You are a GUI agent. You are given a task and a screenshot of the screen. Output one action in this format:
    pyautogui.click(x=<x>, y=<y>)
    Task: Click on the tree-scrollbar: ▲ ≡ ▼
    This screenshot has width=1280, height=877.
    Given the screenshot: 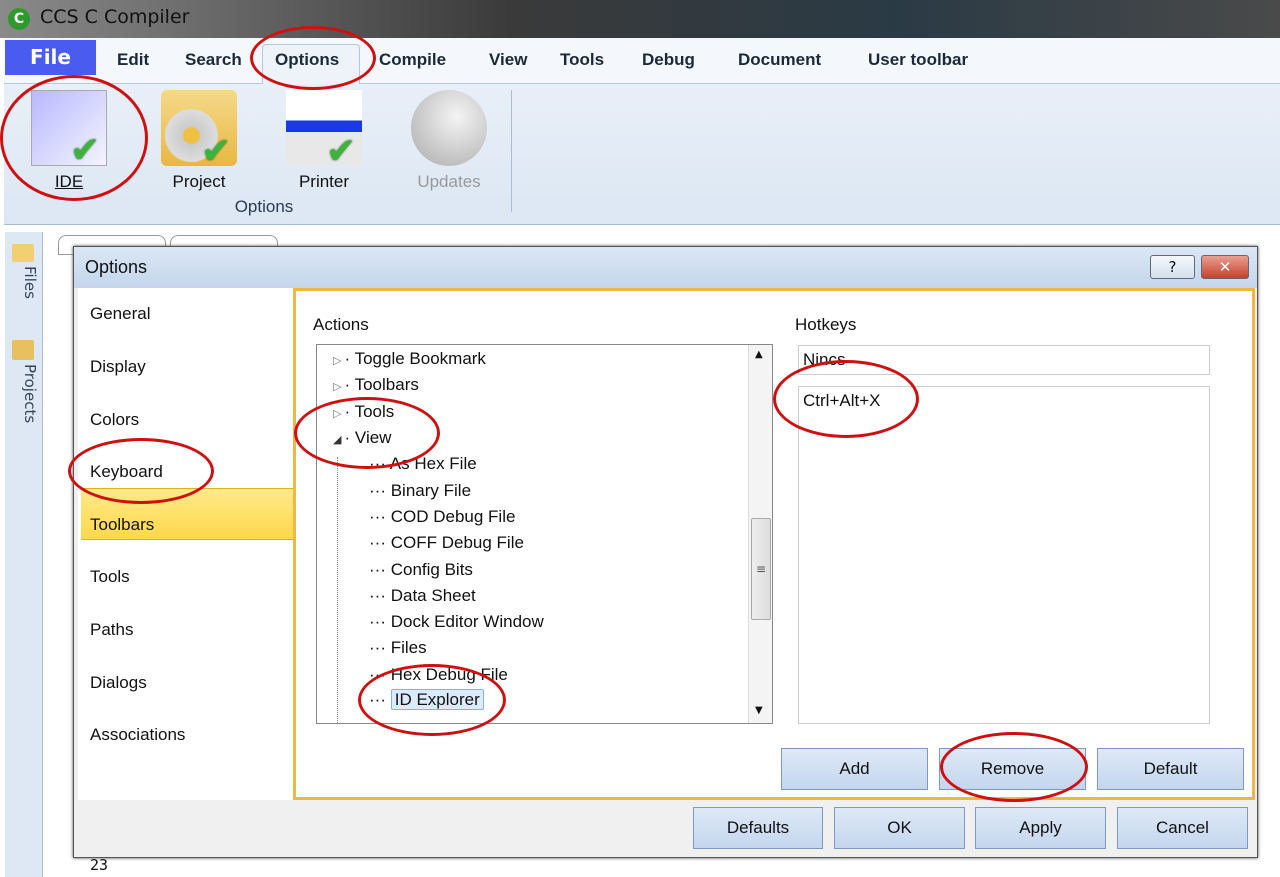 What is the action you would take?
    pyautogui.click(x=760, y=534)
    